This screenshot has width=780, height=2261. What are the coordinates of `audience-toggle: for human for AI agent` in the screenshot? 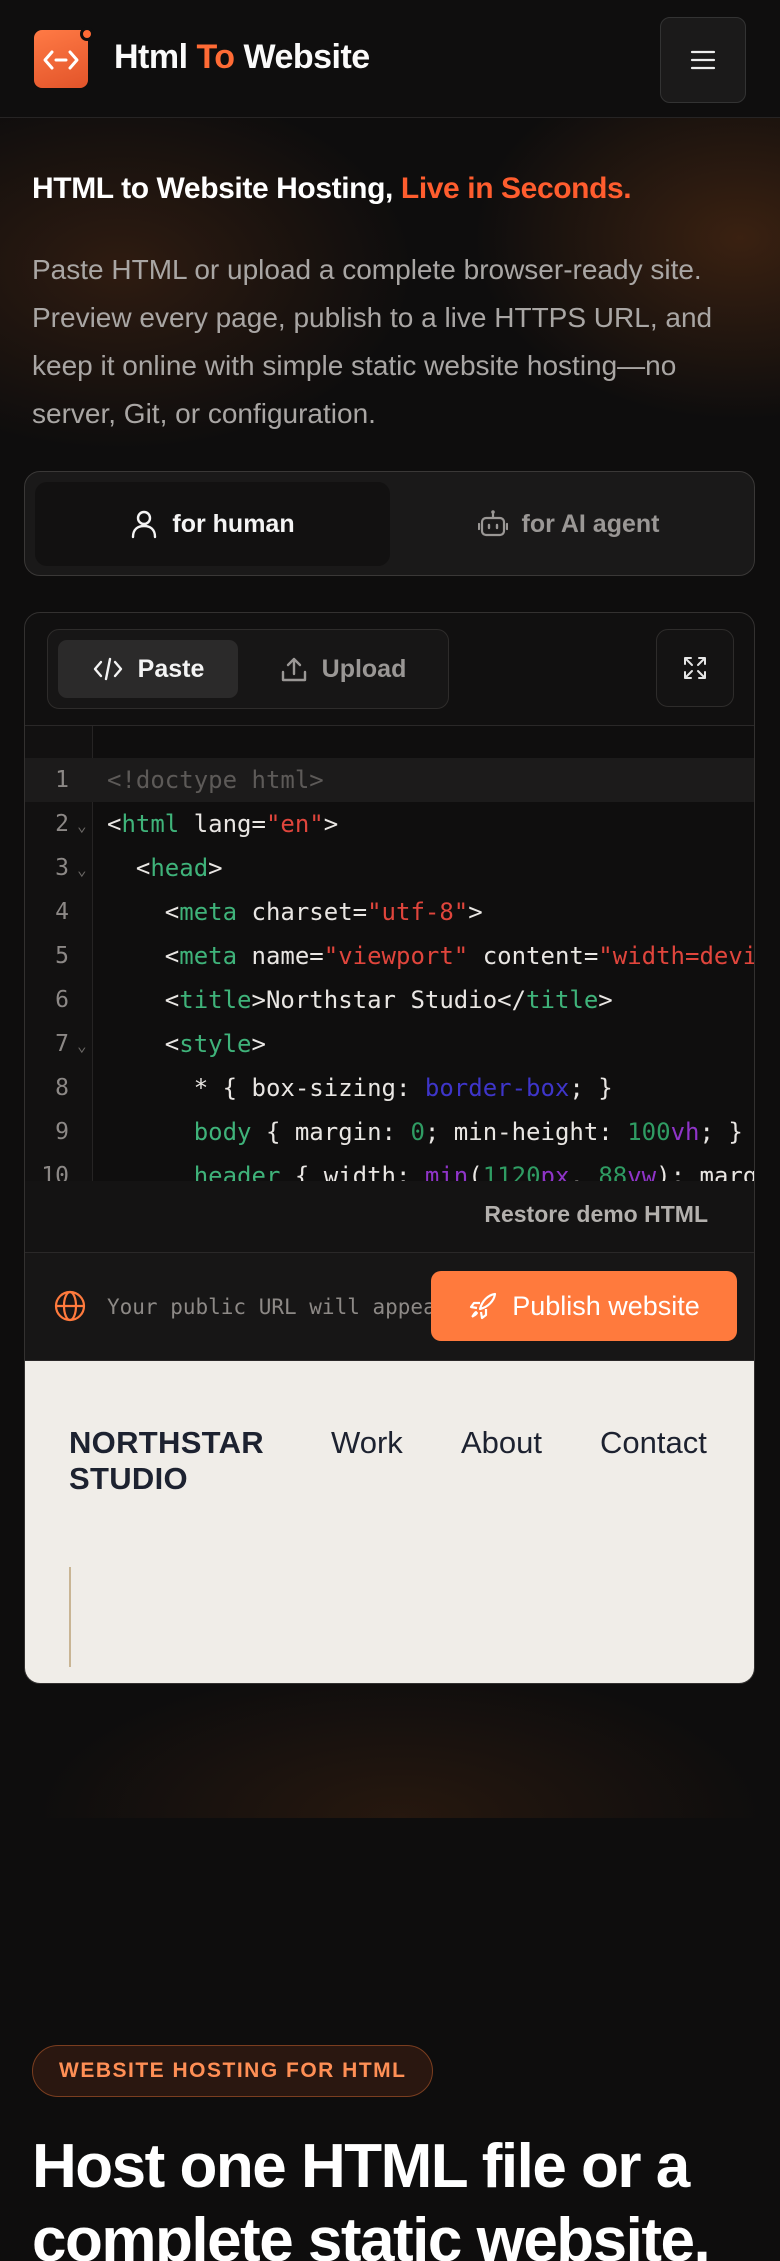 It's located at (389, 523).